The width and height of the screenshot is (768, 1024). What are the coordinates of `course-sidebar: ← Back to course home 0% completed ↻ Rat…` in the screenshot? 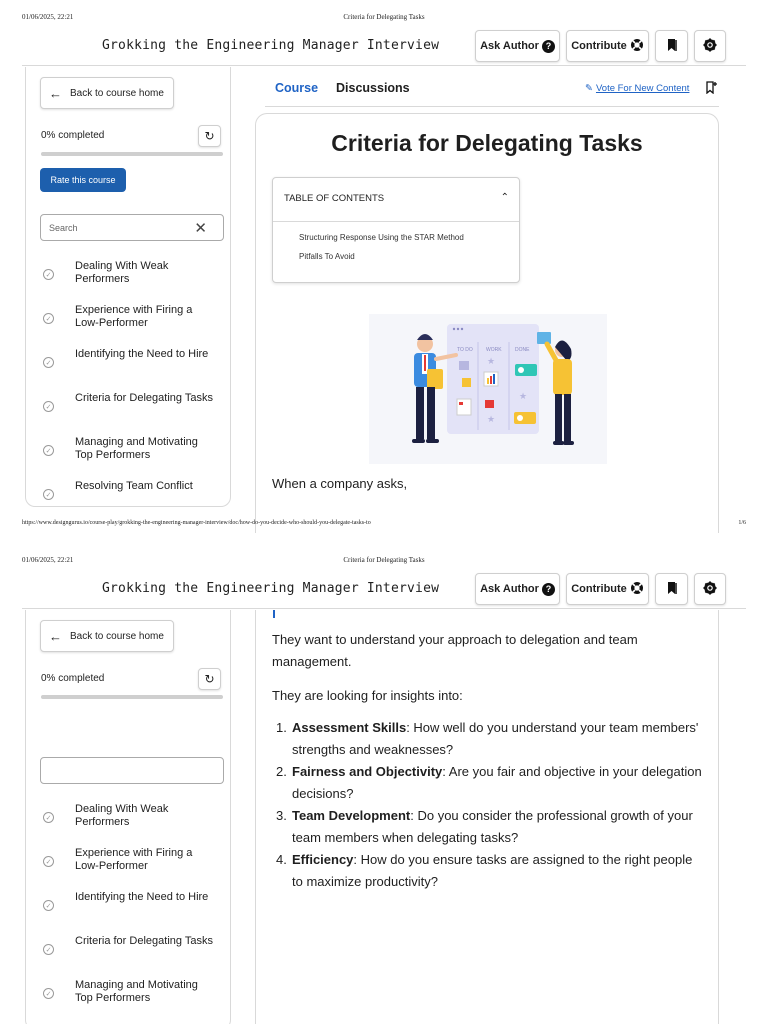 It's located at (128, 287).